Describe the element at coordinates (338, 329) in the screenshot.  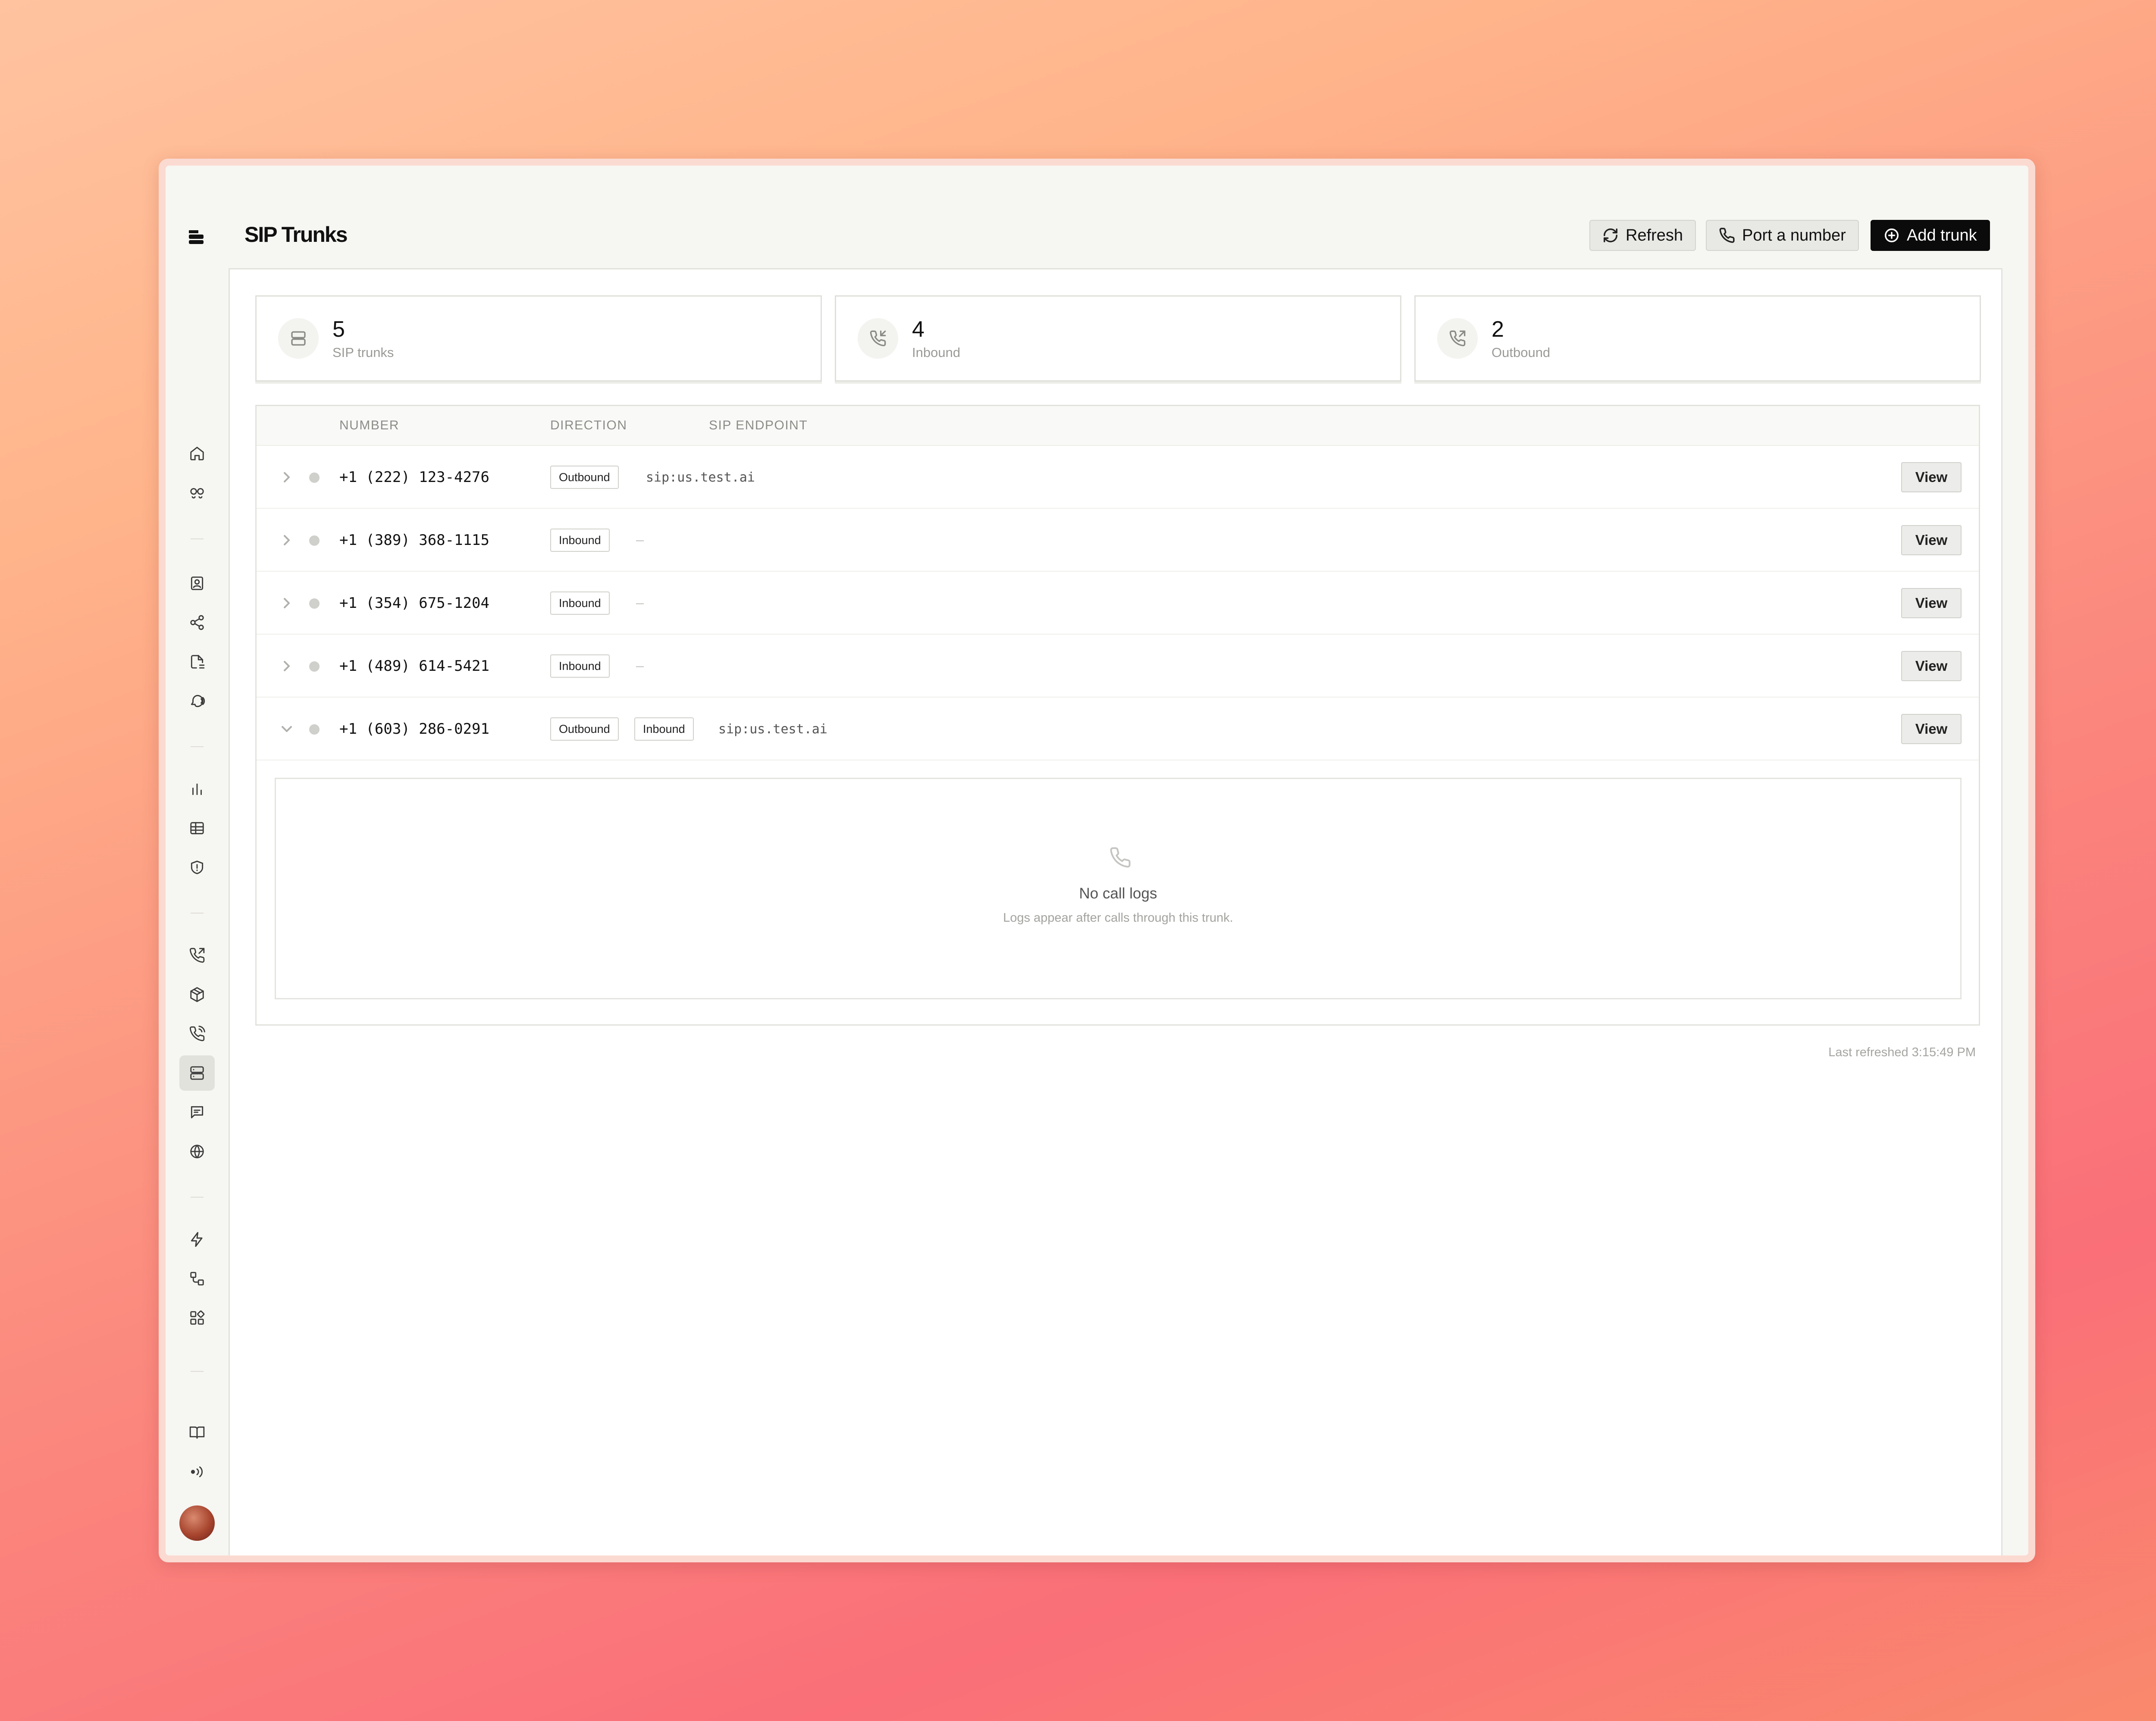
I see `stat-value: 5` at that location.